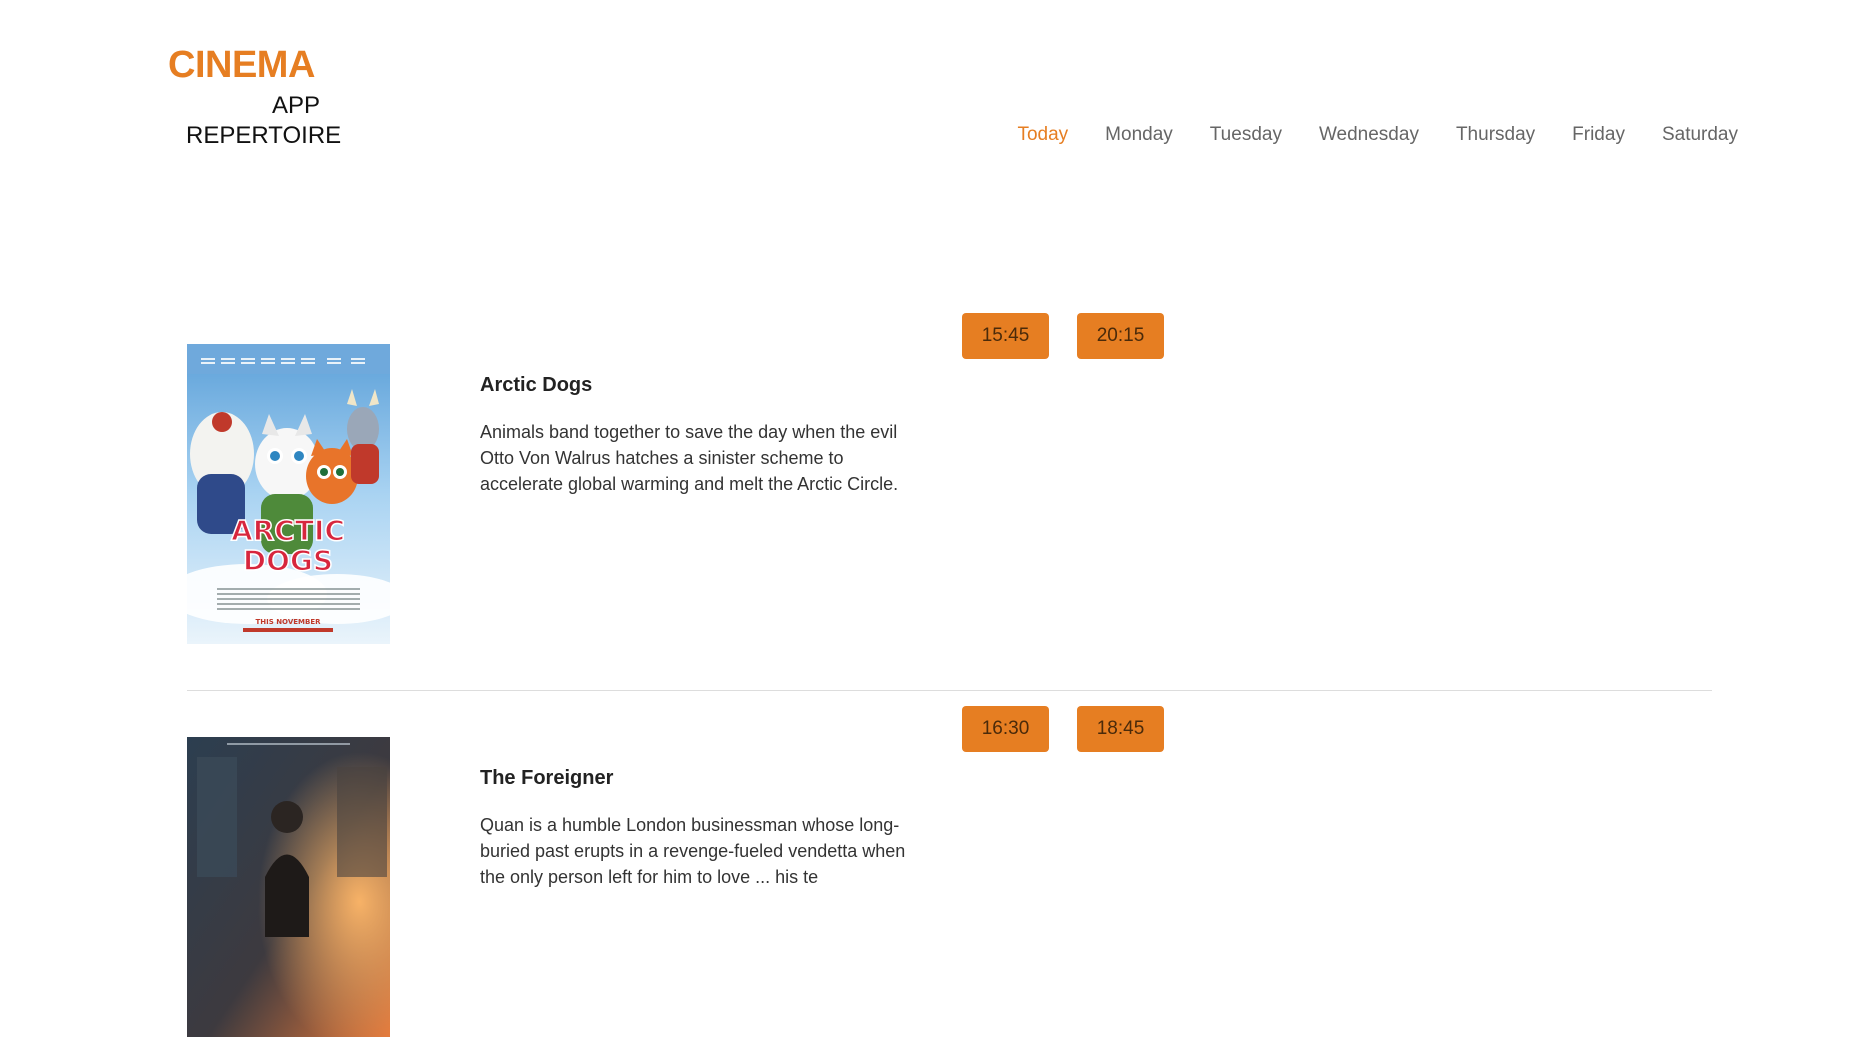  Describe the element at coordinates (241, 65) in the screenshot. I see `logo-cinema-text: CINEMA` at that location.